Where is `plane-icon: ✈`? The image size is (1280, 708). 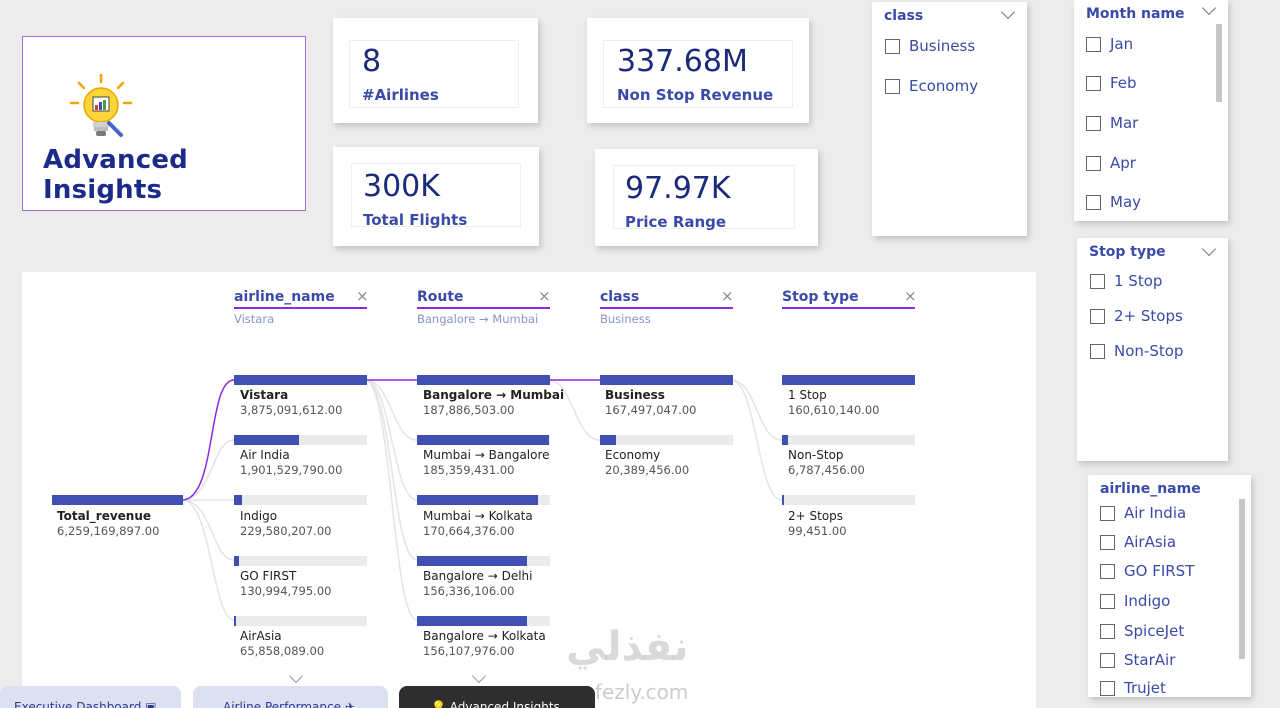
plane-icon: ✈ is located at coordinates (349, 704).